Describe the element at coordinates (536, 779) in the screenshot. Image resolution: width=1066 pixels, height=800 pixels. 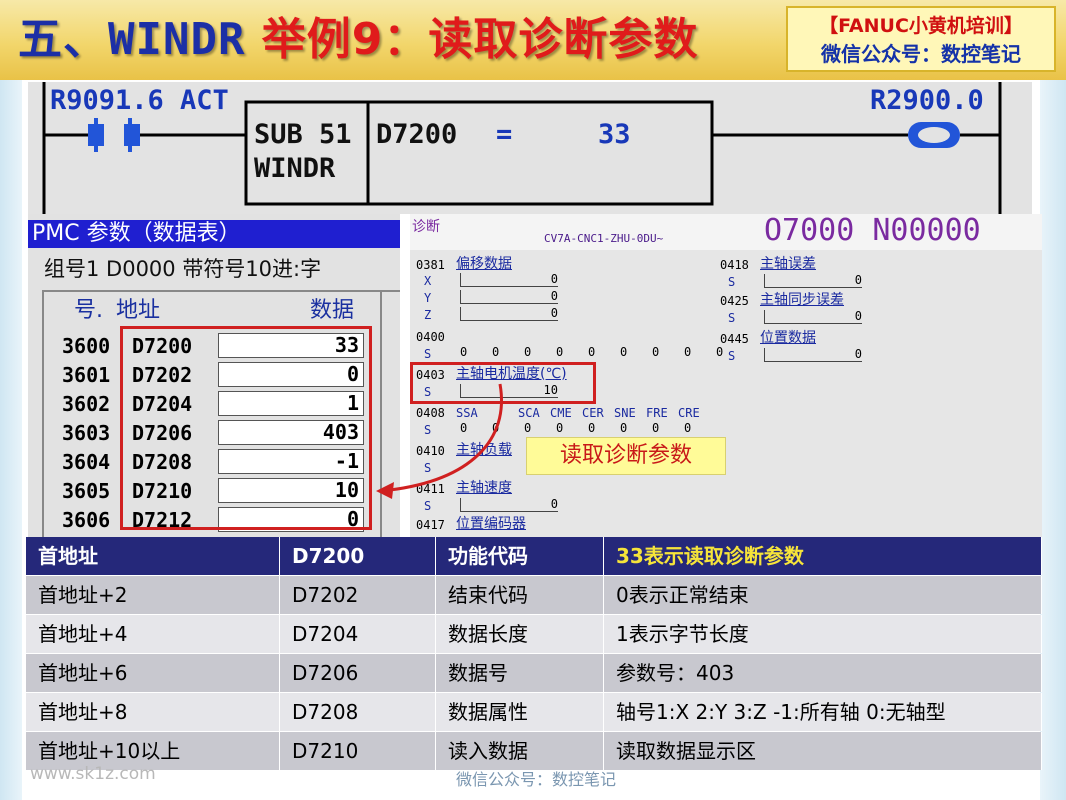
I see `footer-text: 微信公众号：数控笔记` at that location.